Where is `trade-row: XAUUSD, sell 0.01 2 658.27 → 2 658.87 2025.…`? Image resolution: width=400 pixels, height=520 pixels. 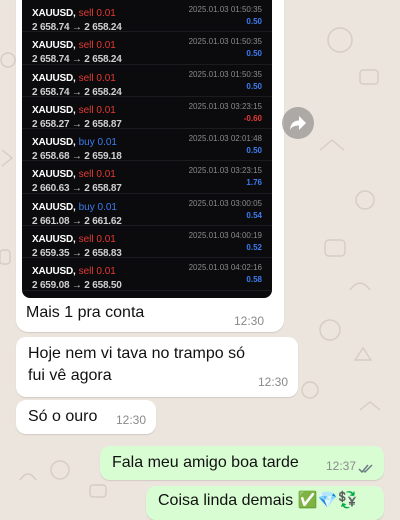
trade-row: XAUUSD, sell 0.01 2 658.27 → 2 658.87 2025.… is located at coordinates (147, 113).